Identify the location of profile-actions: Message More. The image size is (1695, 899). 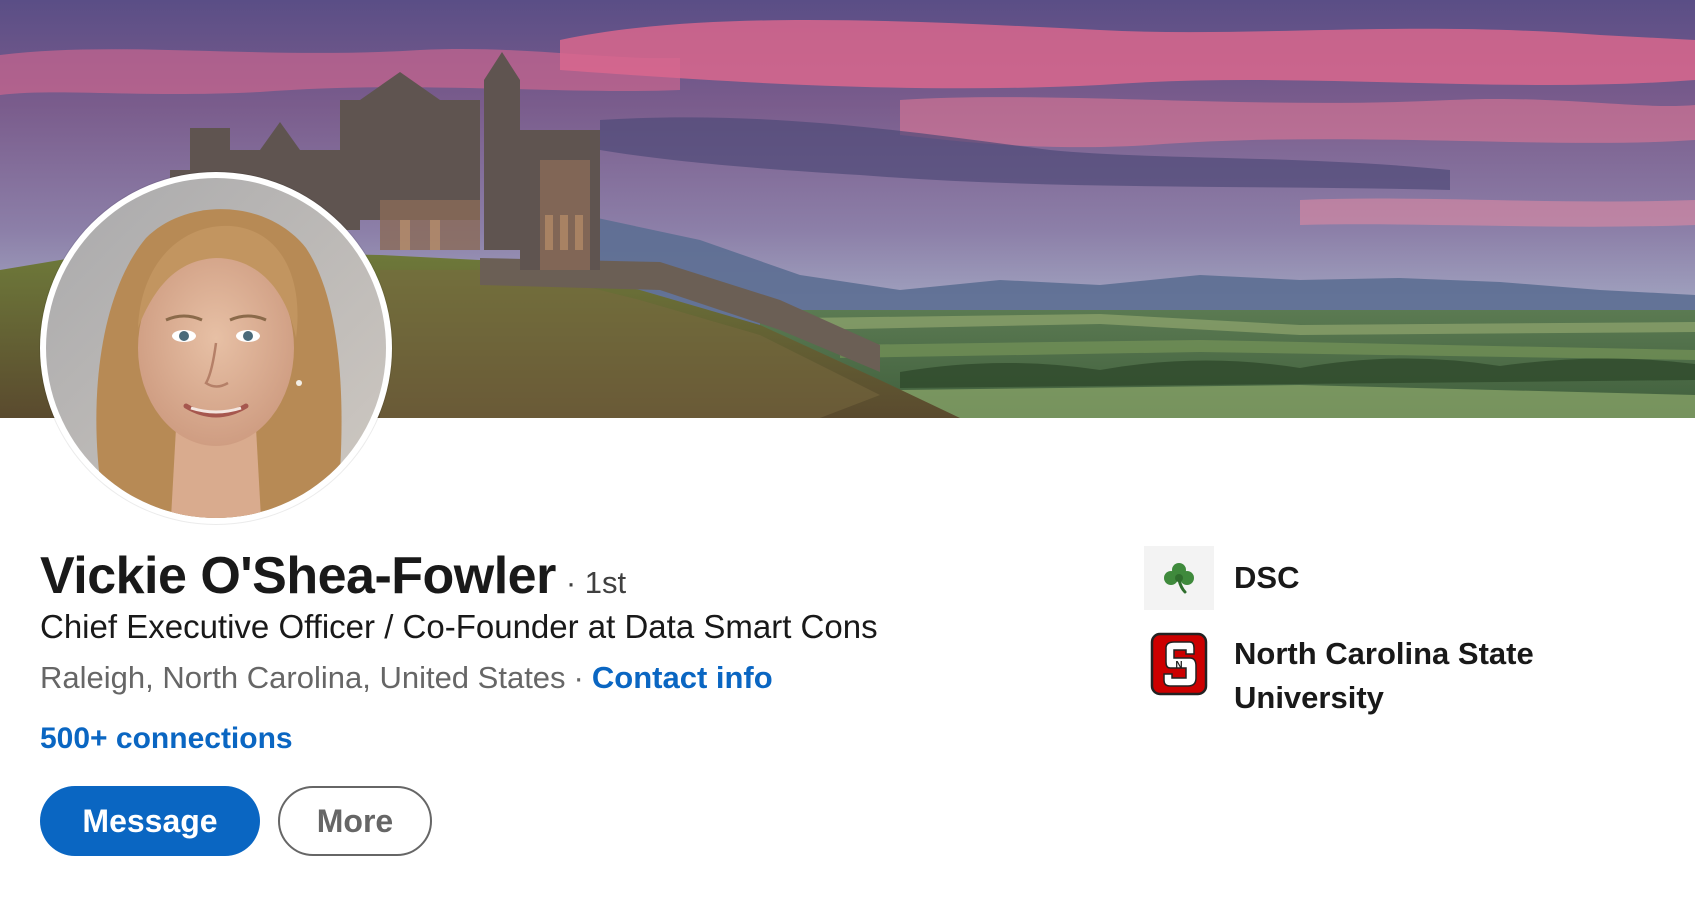
(236, 821).